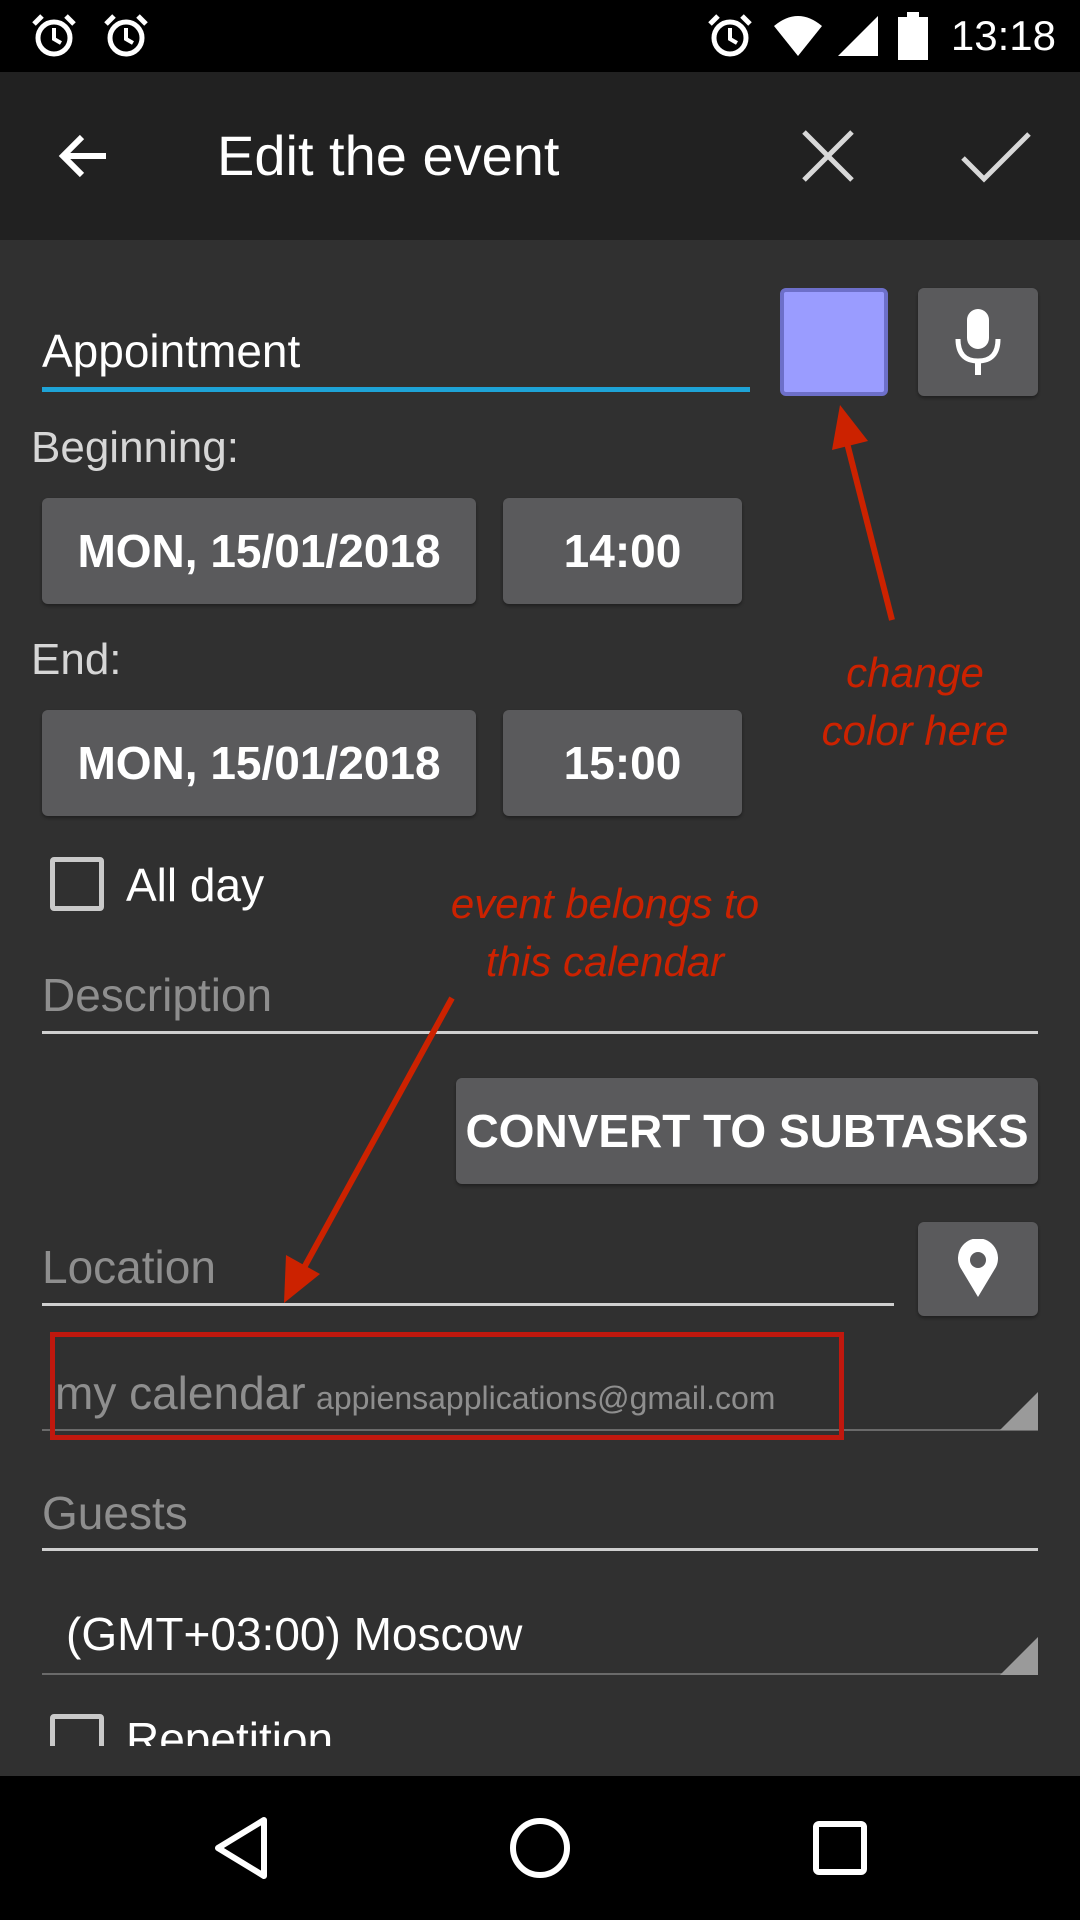 This screenshot has width=1080, height=1920. What do you see at coordinates (1003, 35) in the screenshot?
I see `status-time: 13:18` at bounding box center [1003, 35].